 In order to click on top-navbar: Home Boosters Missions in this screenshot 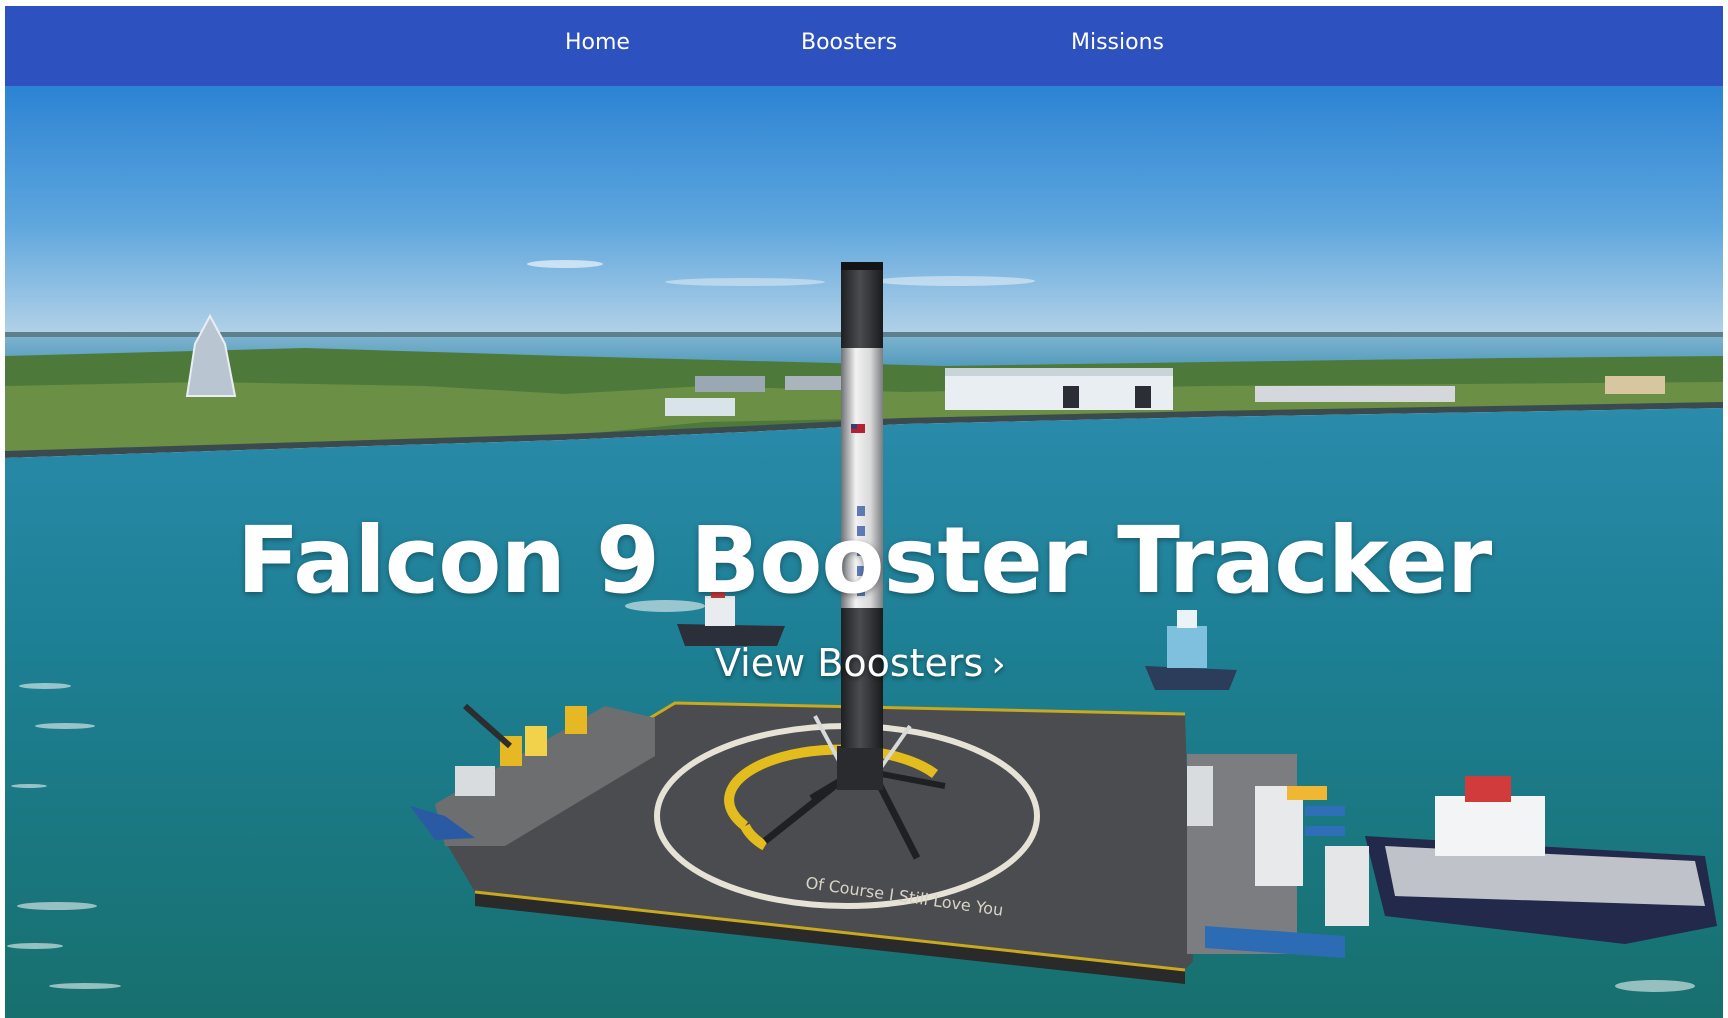, I will do `click(864, 46)`.